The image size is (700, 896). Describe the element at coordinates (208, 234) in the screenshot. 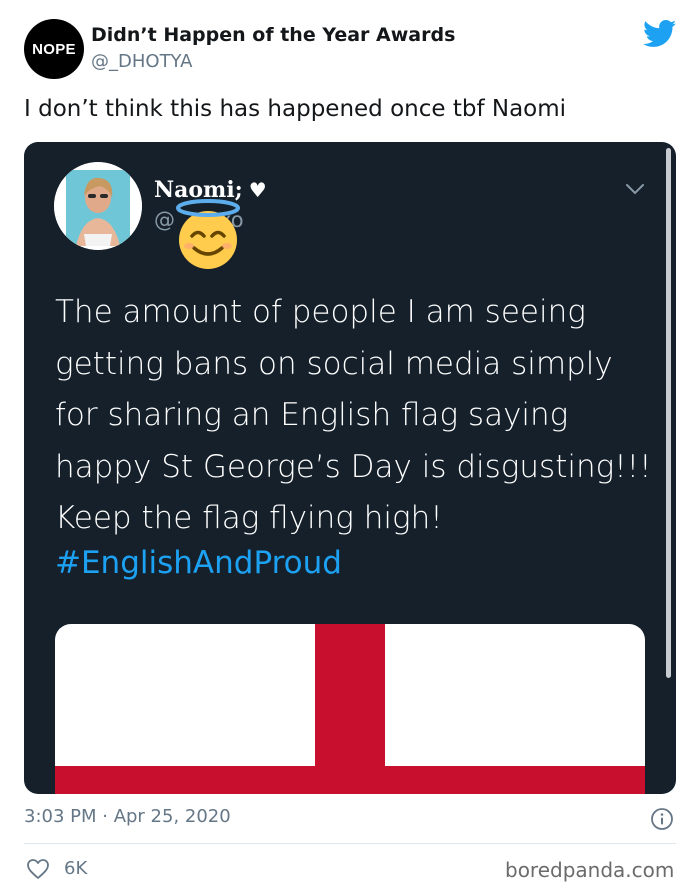

I see `halo-smiley-emoji-icon` at that location.